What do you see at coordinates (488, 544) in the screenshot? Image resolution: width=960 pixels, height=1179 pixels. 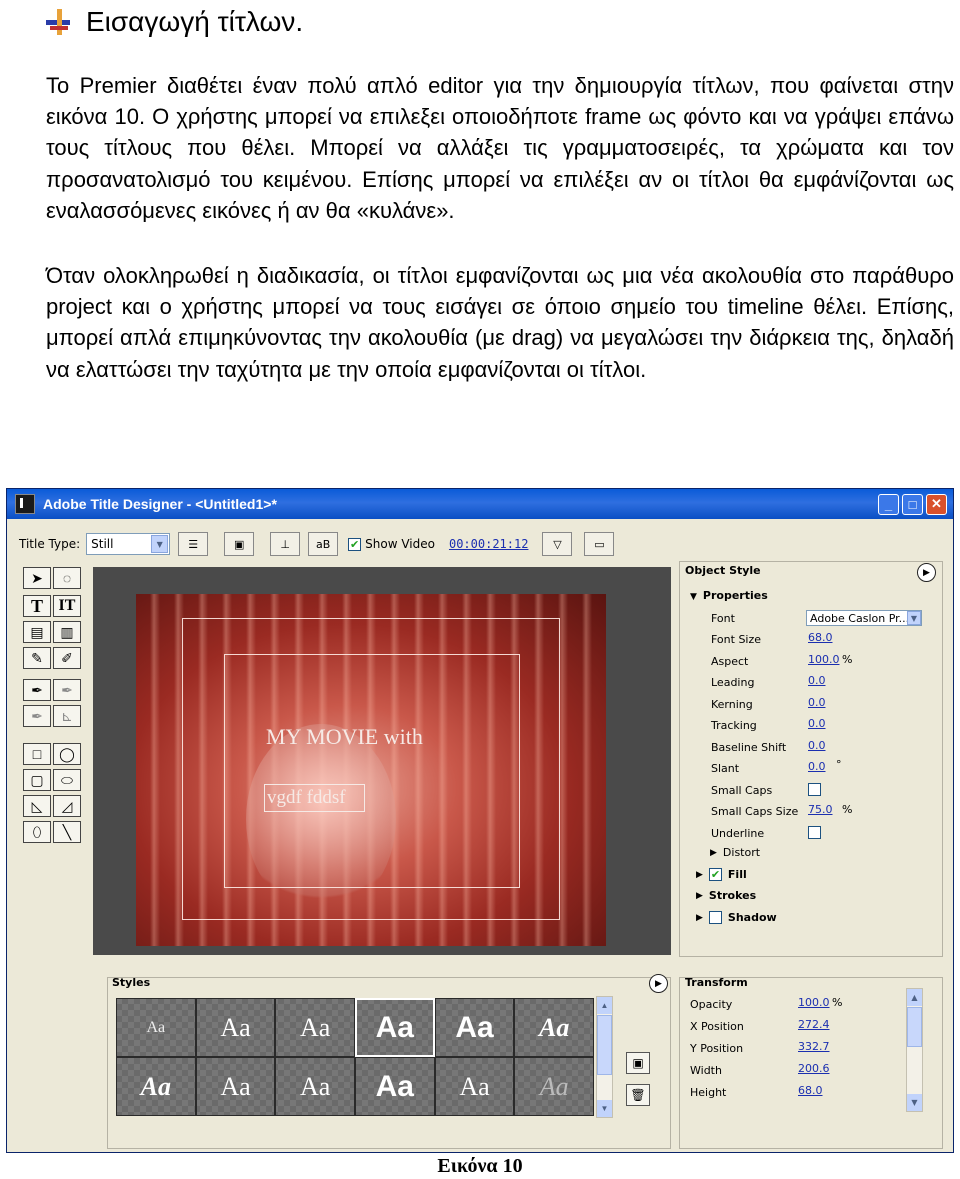 I see `timecode: 00:00:21:12` at bounding box center [488, 544].